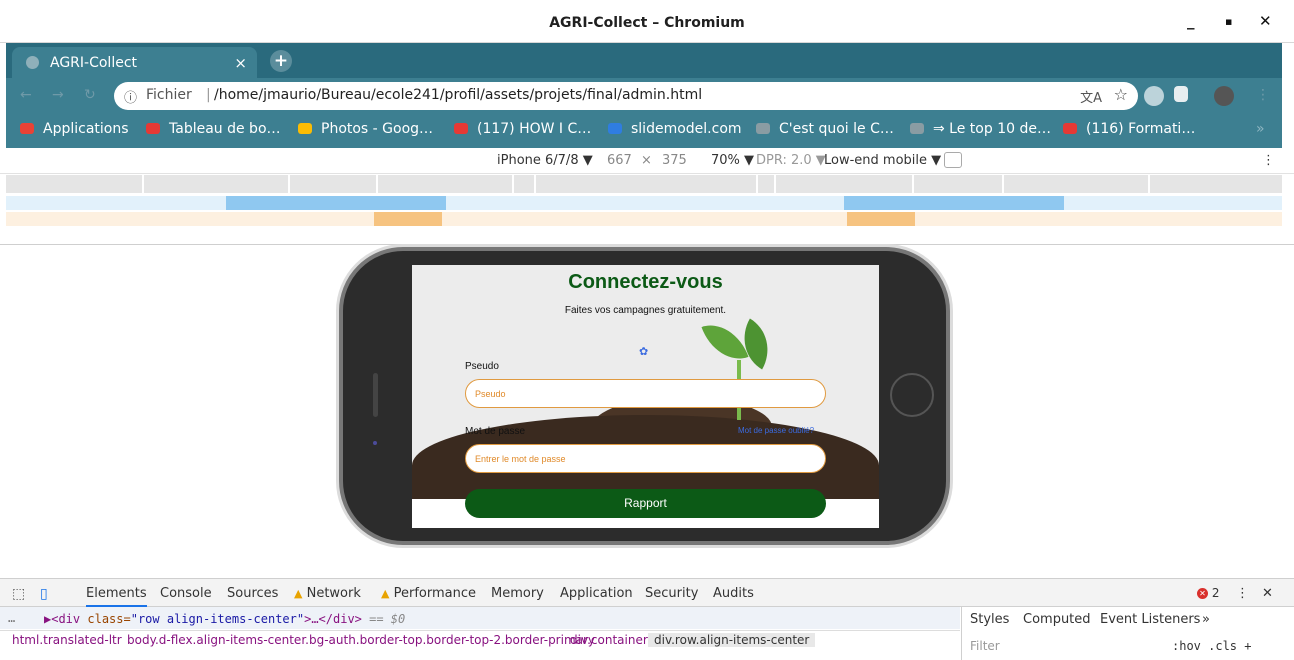 The image size is (1294, 660). What do you see at coordinates (671, 593) in the screenshot?
I see `tab-security: Security` at bounding box center [671, 593].